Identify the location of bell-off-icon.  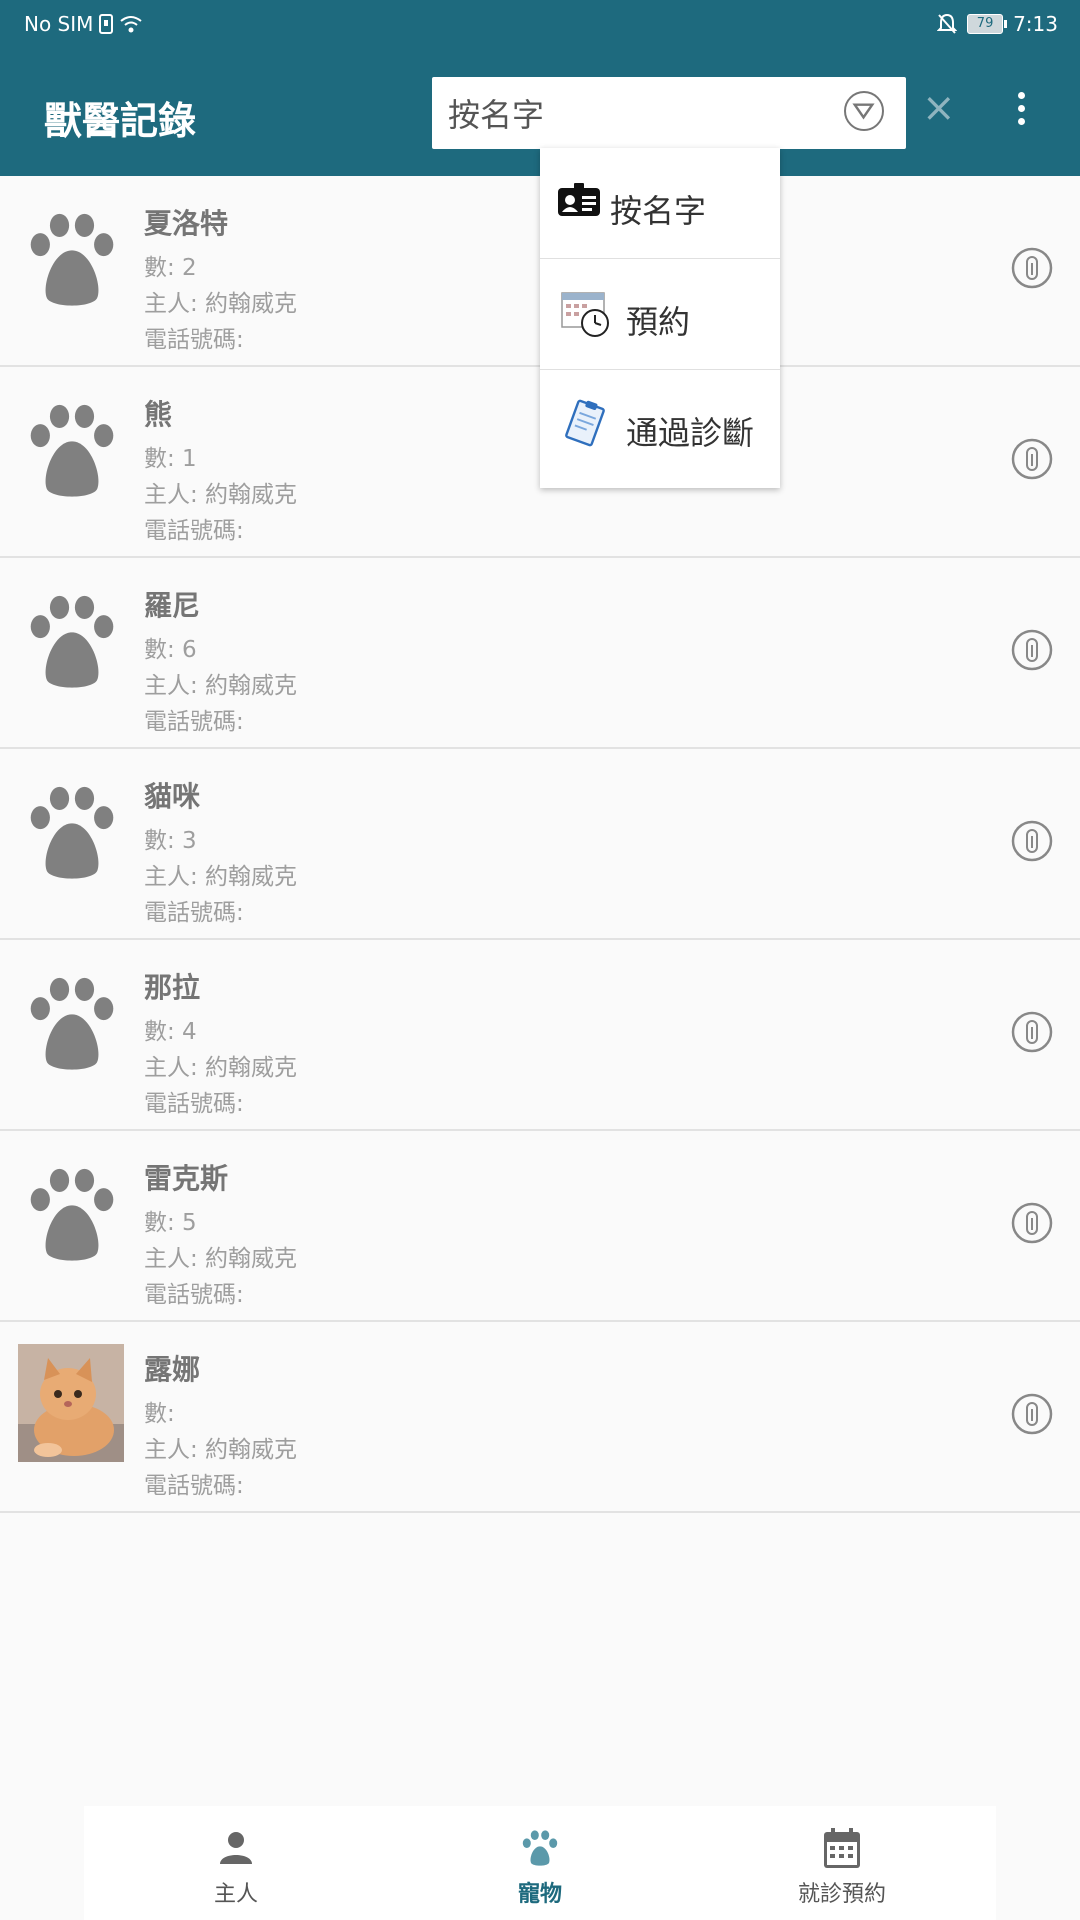
(947, 23).